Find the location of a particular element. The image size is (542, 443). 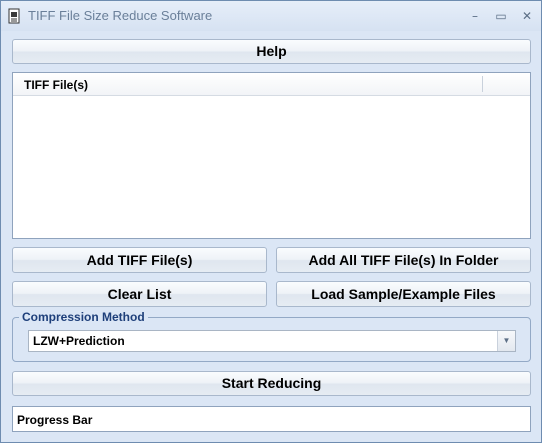

maximize-button: ▭ is located at coordinates (501, 16).